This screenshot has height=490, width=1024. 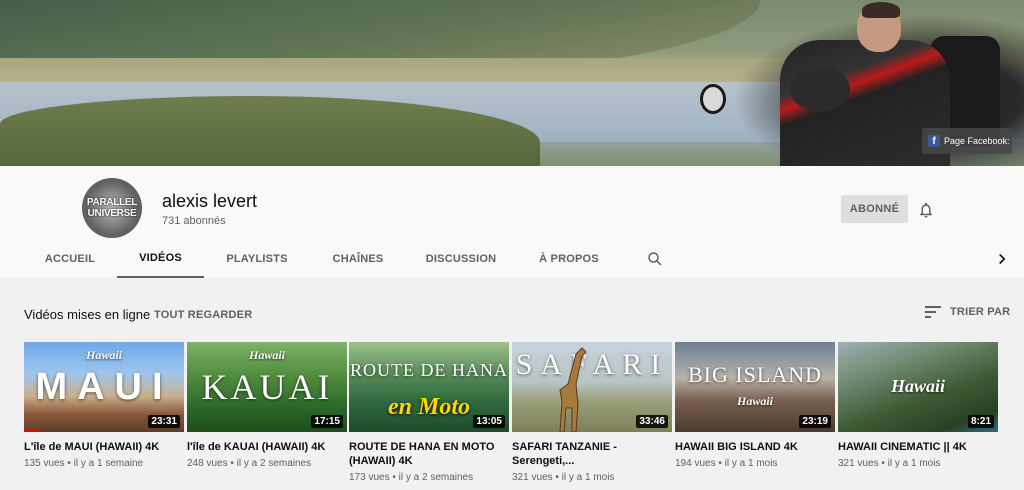 I want to click on video-duration: 8:21, so click(x=980, y=421).